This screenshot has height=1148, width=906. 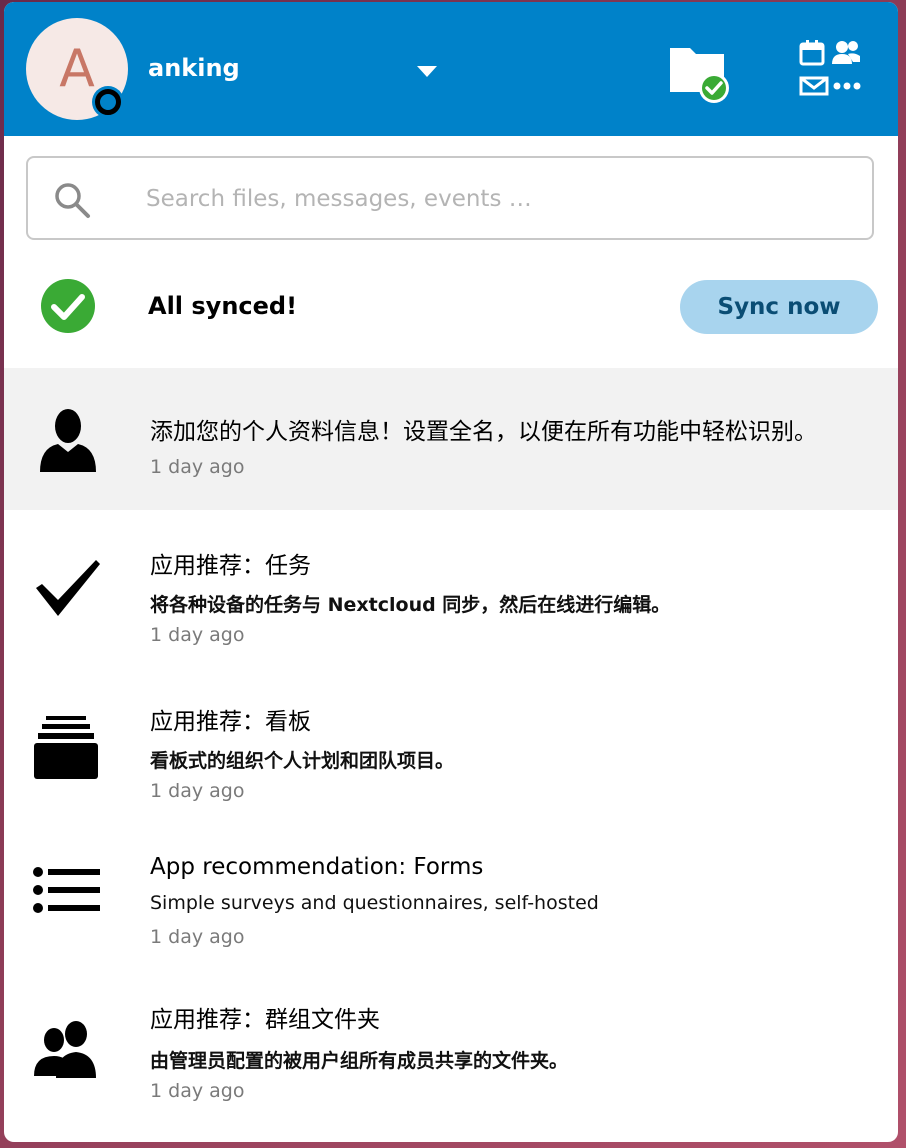 I want to click on group-folder-icon, so click(x=65, y=1049).